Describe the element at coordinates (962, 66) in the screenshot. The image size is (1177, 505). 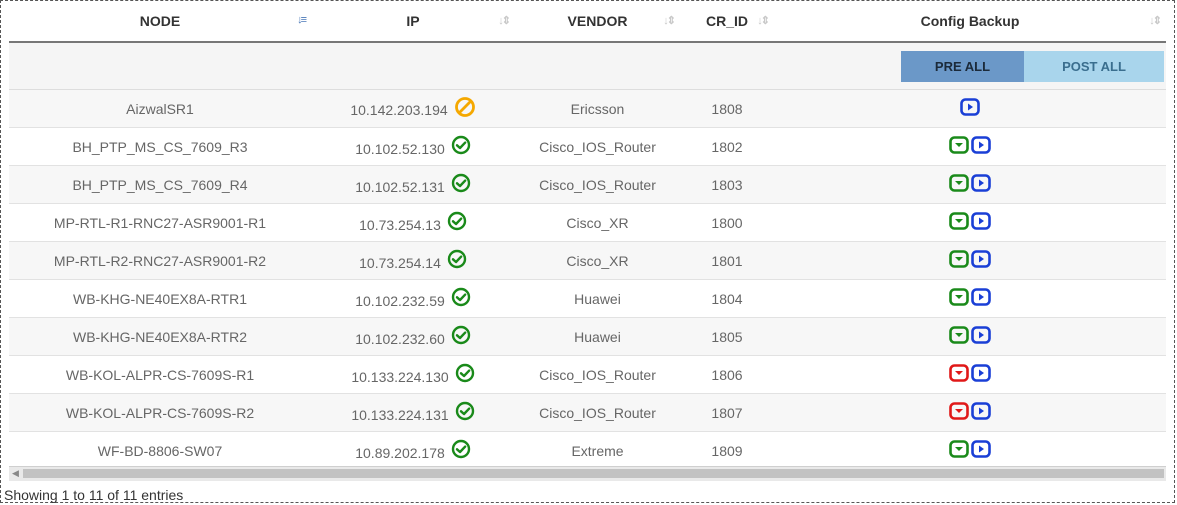
I see `pre-all-button: PRE ALL` at that location.